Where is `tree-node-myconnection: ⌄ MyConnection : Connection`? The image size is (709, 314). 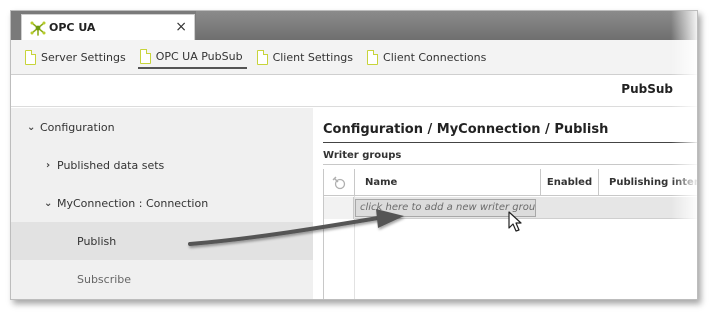
tree-node-myconnection: ⌄ MyConnection : Connection is located at coordinates (162, 203).